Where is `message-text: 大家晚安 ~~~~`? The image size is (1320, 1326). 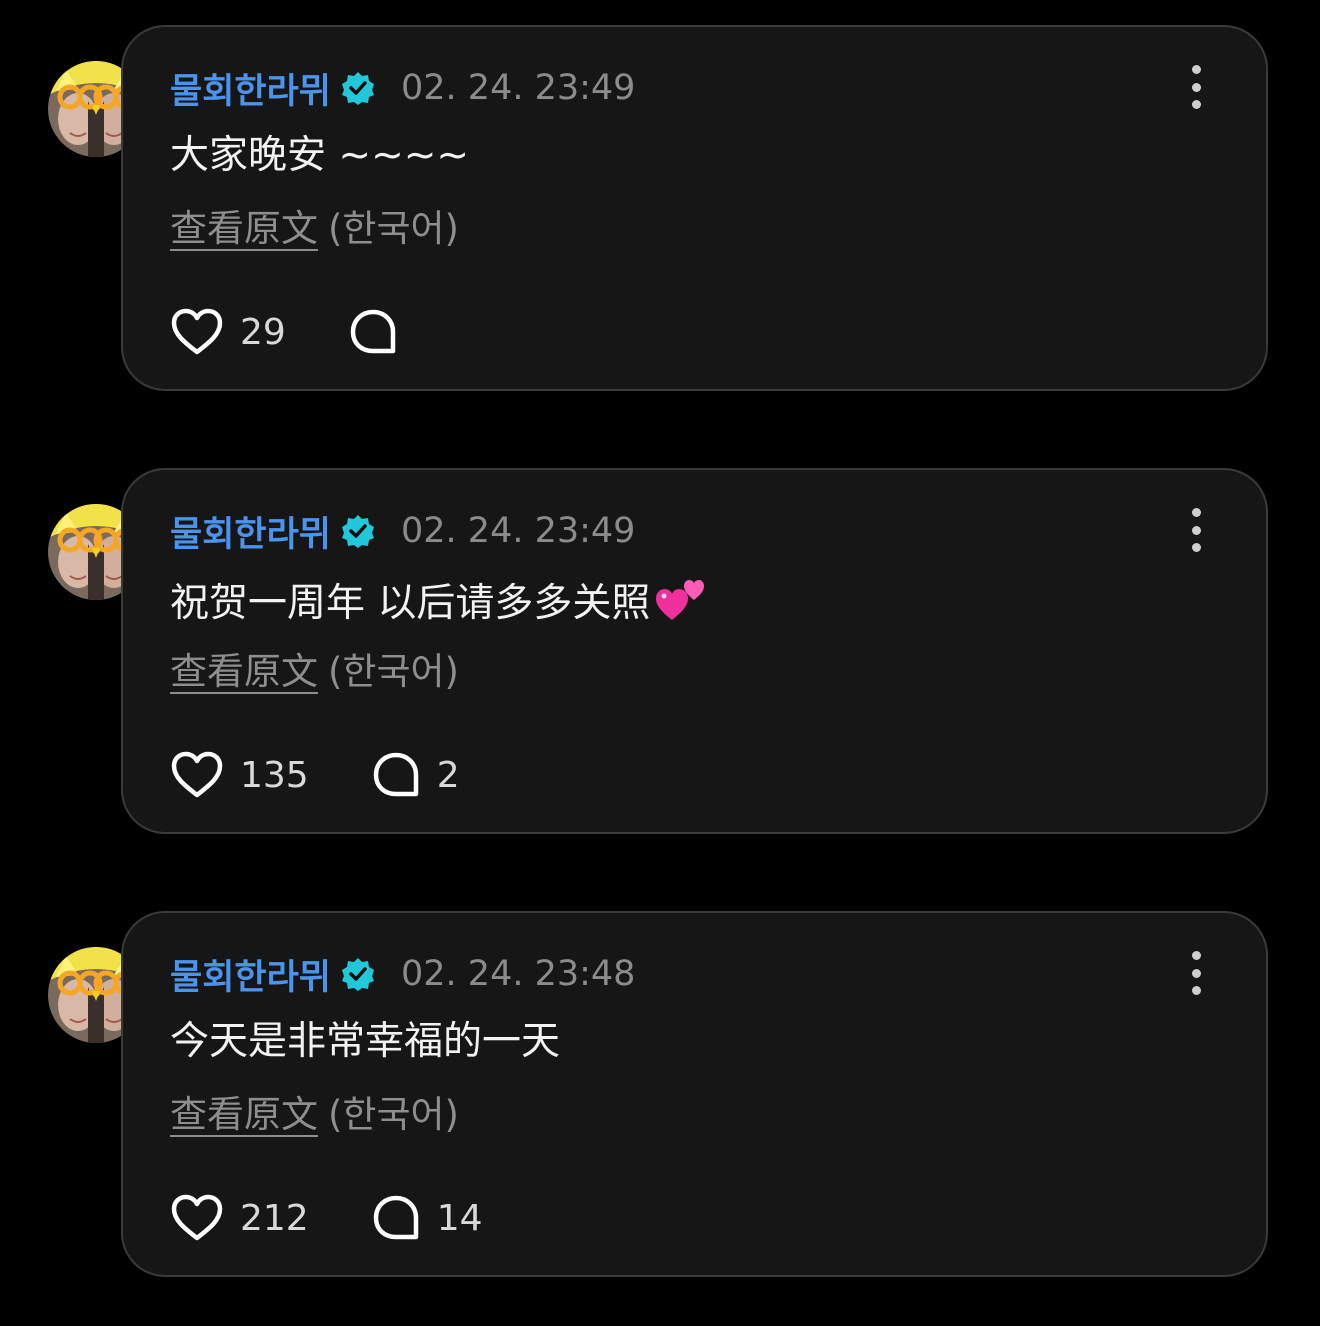 message-text: 大家晚安 ~~~~ is located at coordinates (320, 155).